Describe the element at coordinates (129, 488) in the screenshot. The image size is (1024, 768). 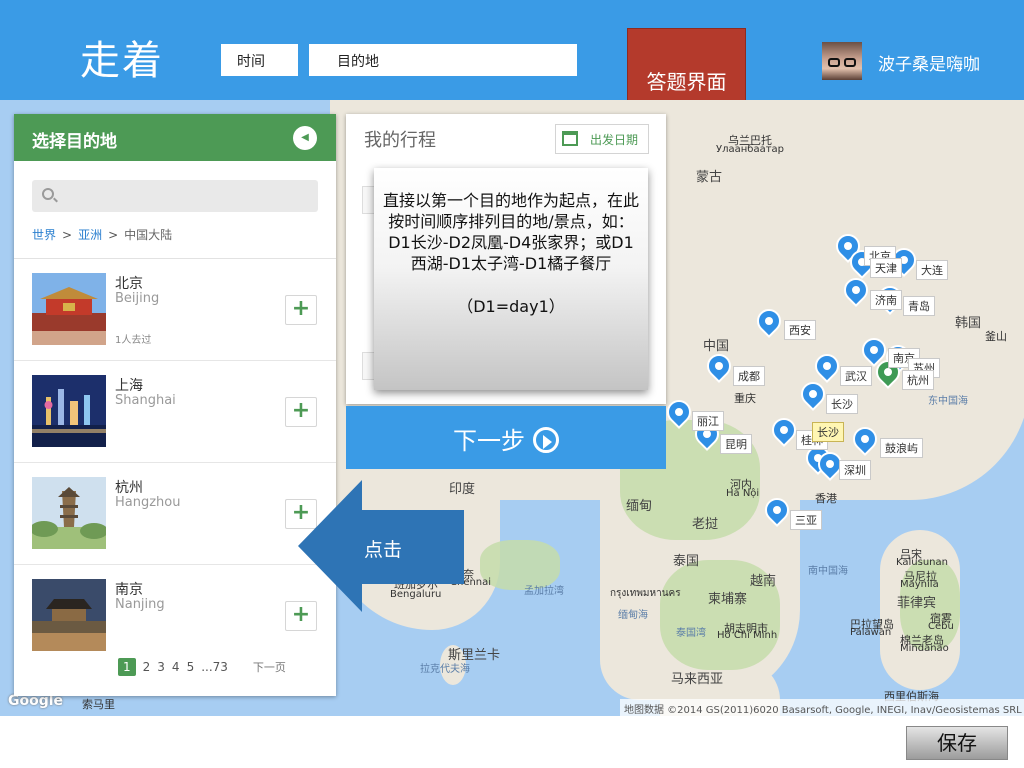
I see `destination-name: 杭州` at that location.